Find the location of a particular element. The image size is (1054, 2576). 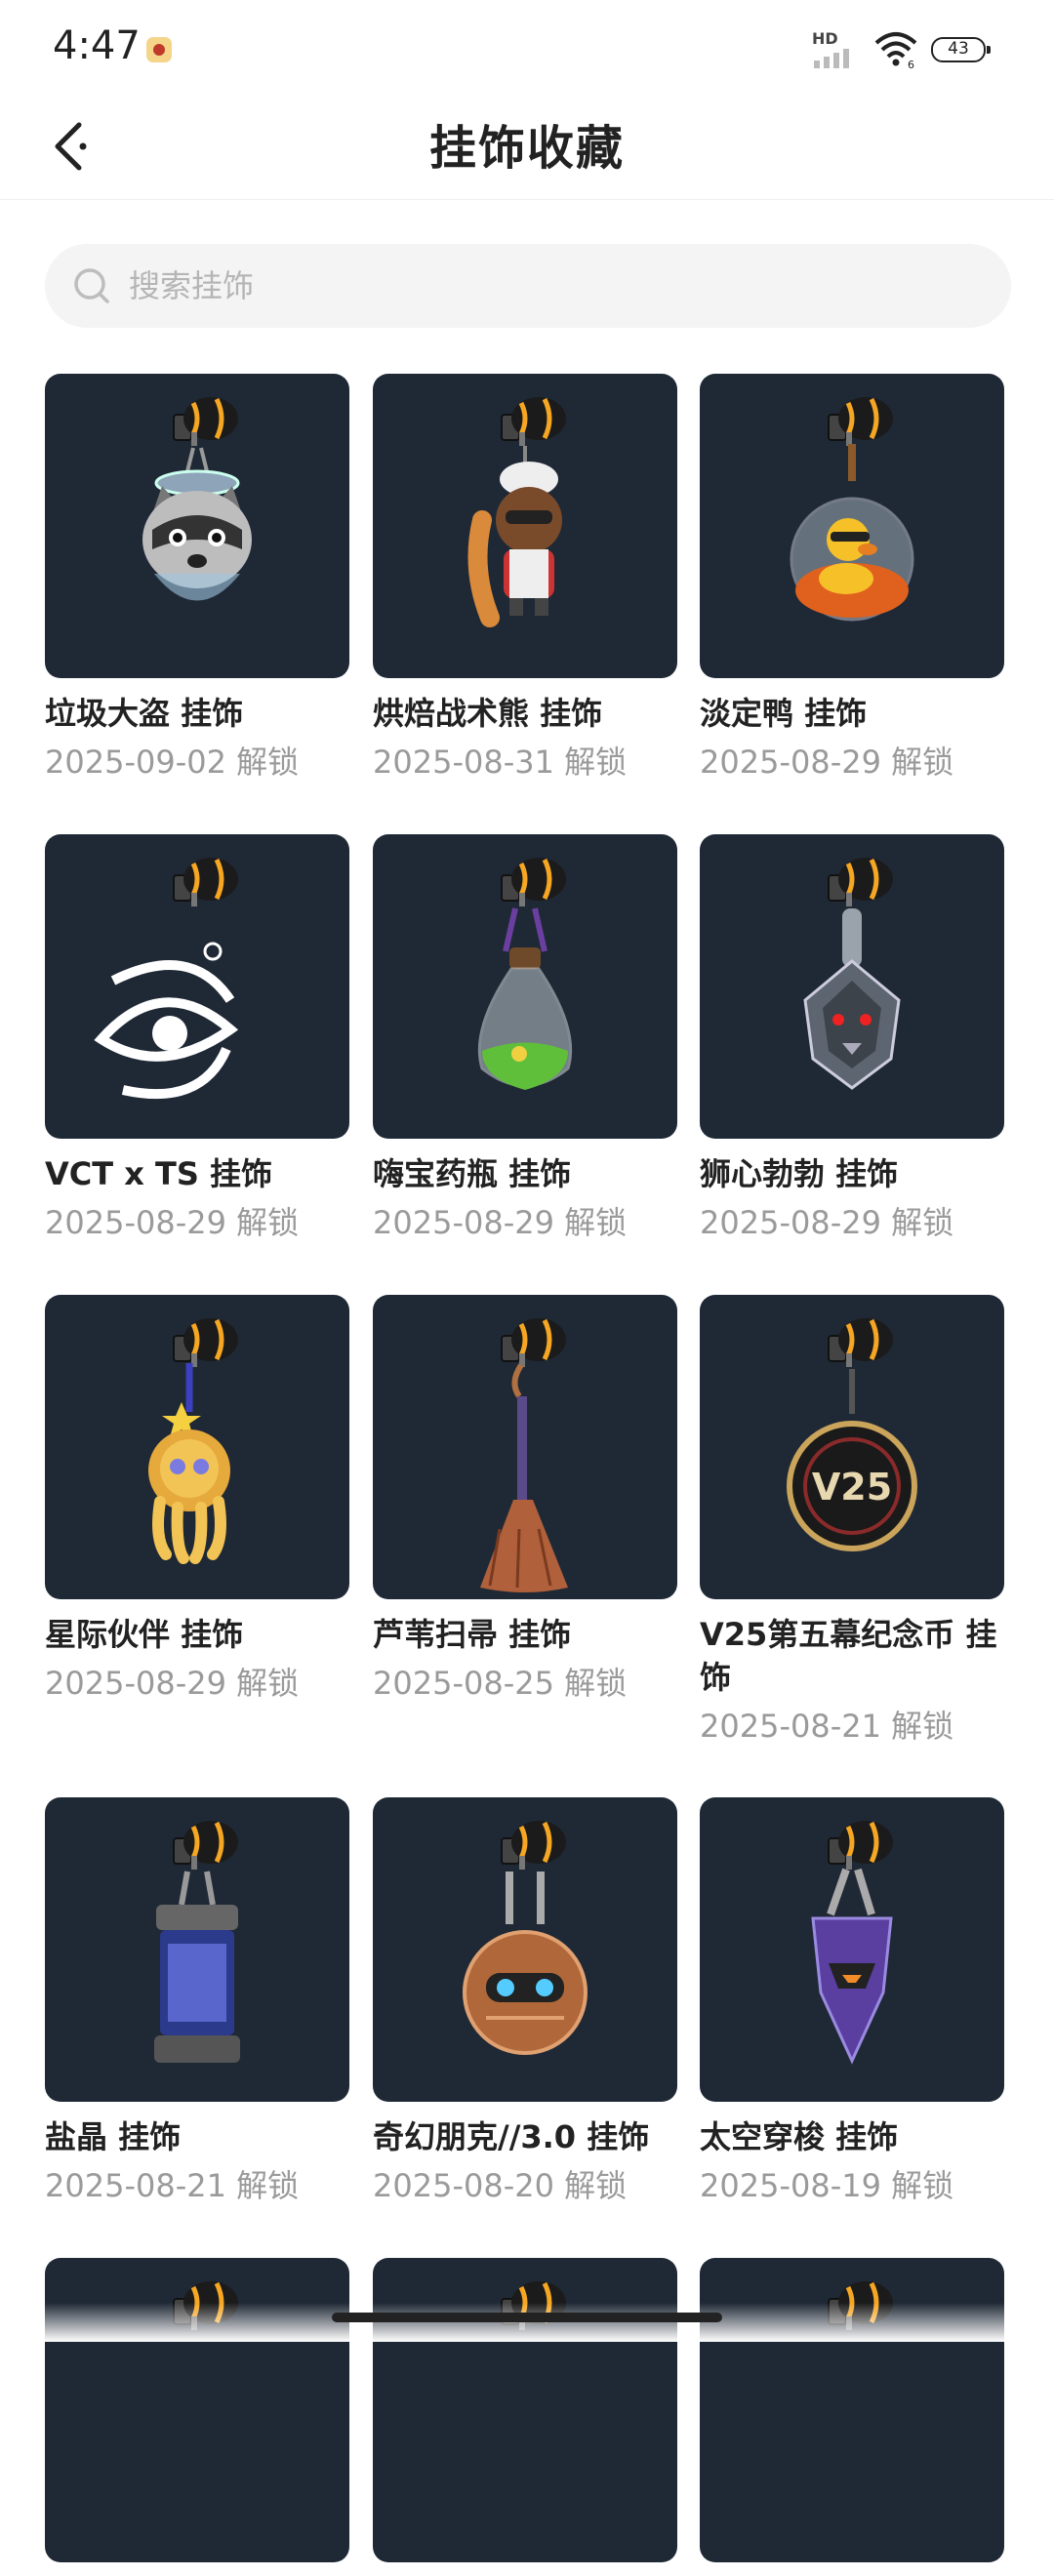

header: 挂饰收藏 is located at coordinates (527, 149).